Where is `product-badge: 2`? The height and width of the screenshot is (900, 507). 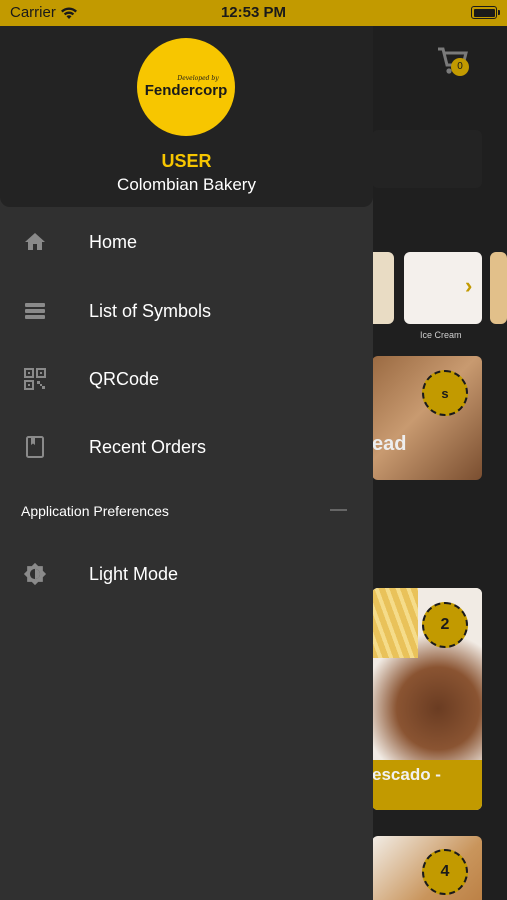
product-badge: 2 is located at coordinates (445, 625).